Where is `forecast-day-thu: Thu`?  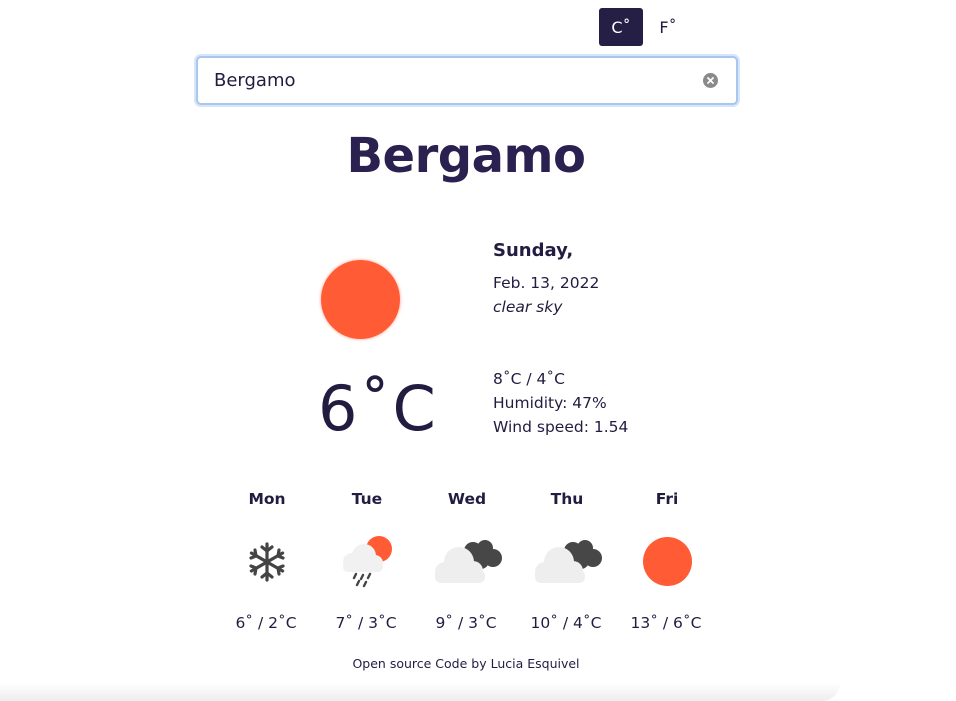
forecast-day-thu: Thu is located at coordinates (567, 499).